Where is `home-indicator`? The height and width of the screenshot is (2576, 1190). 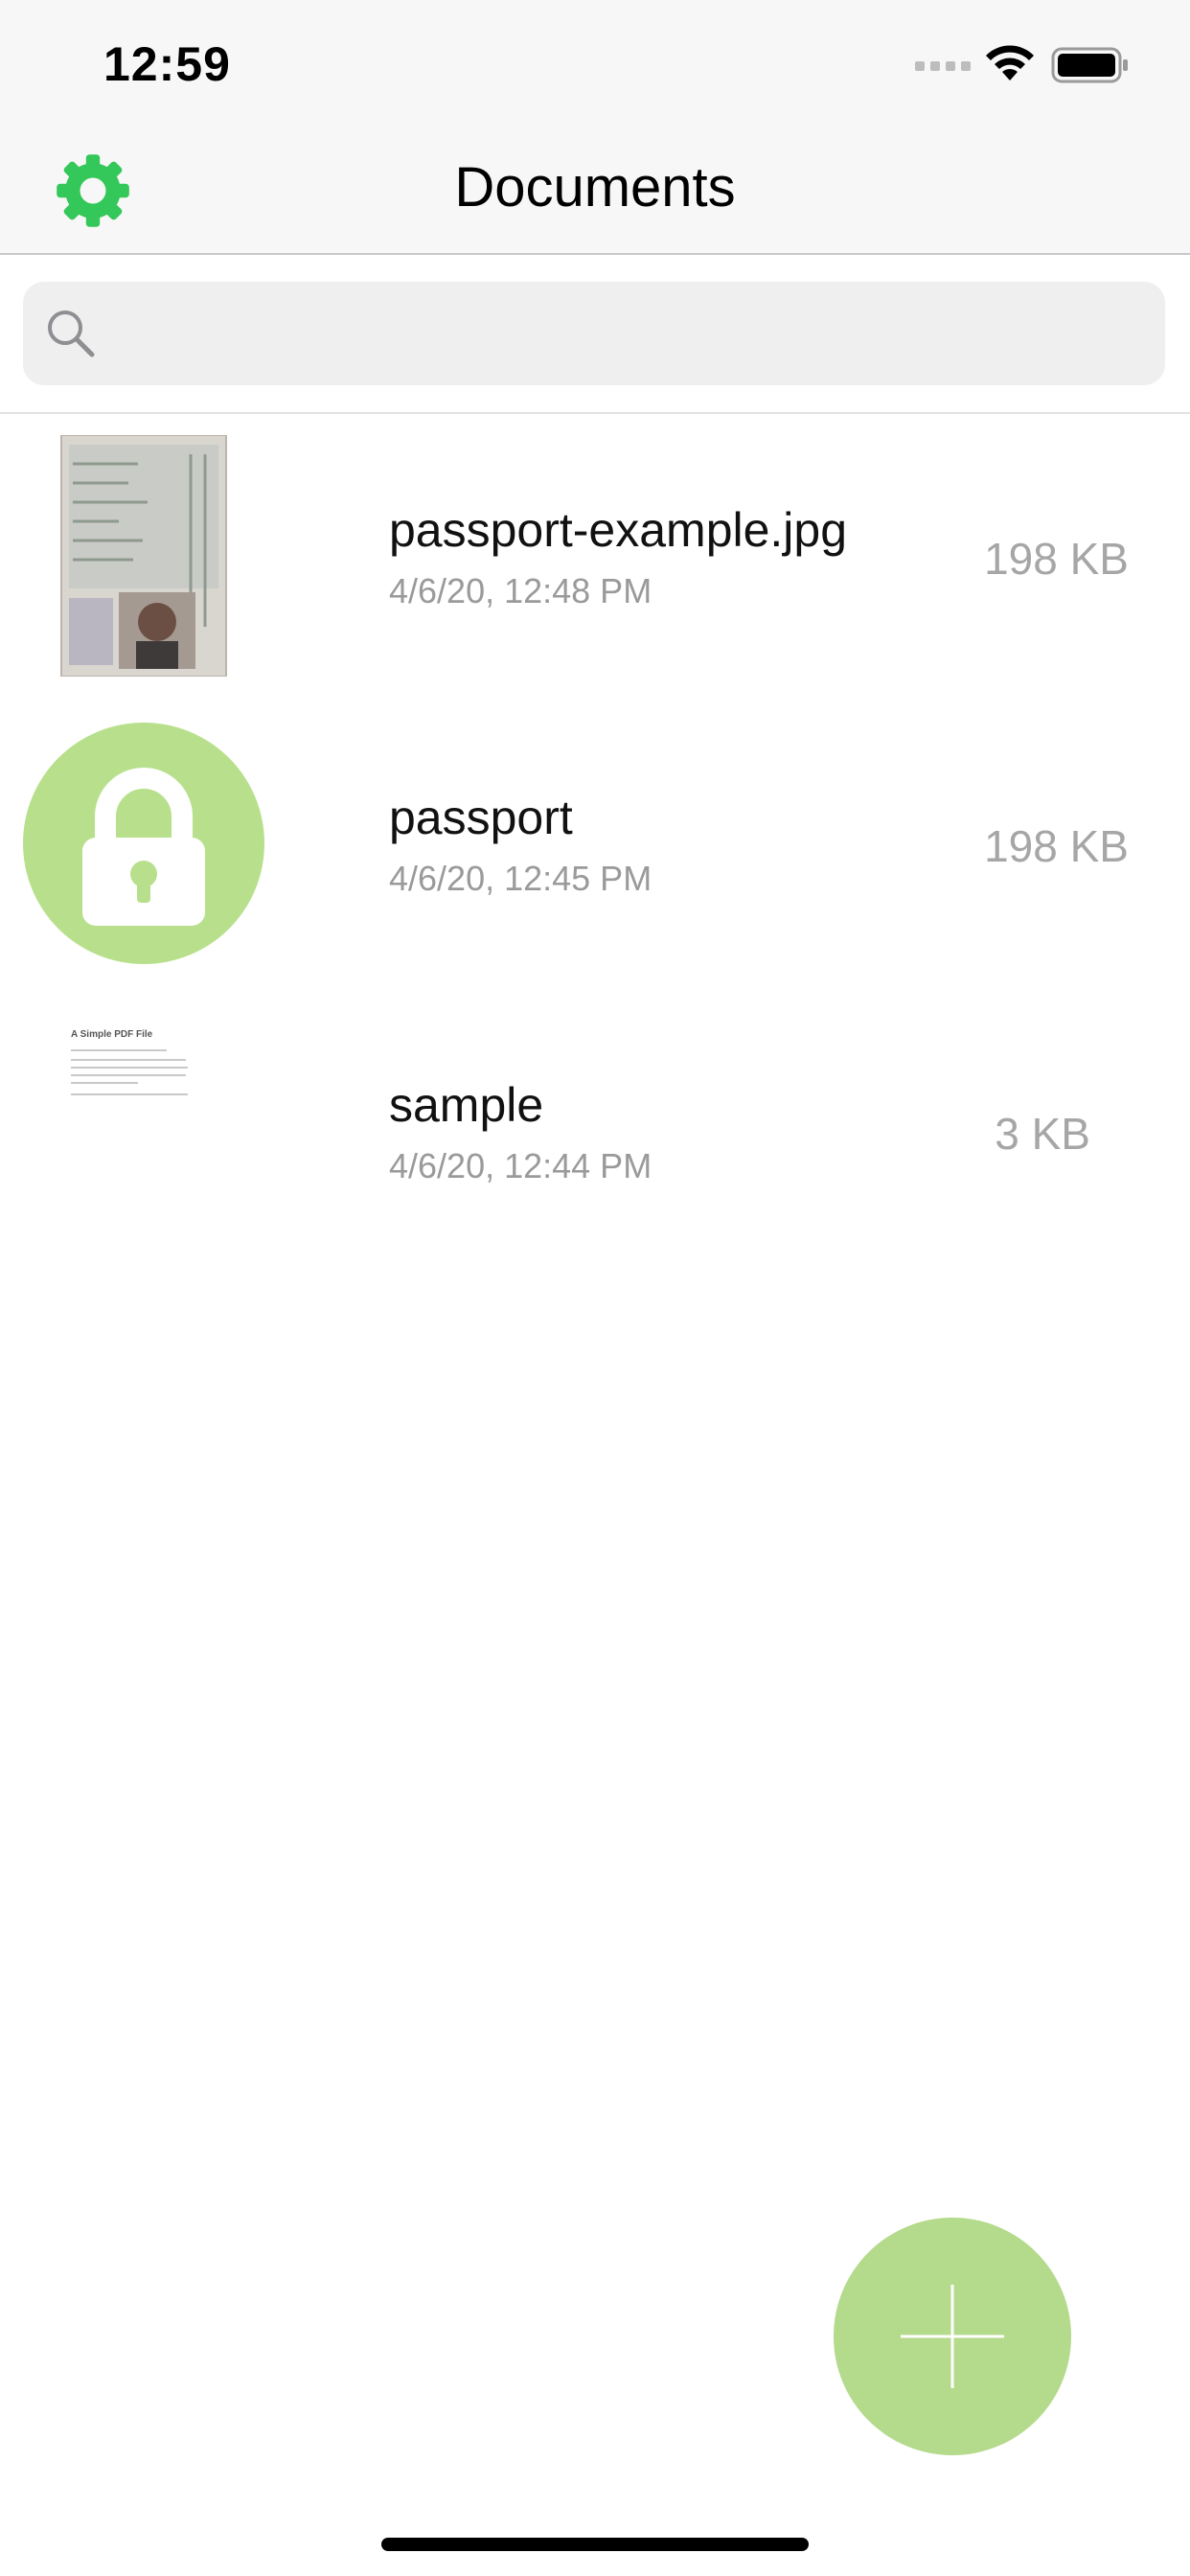
home-indicator is located at coordinates (595, 2544).